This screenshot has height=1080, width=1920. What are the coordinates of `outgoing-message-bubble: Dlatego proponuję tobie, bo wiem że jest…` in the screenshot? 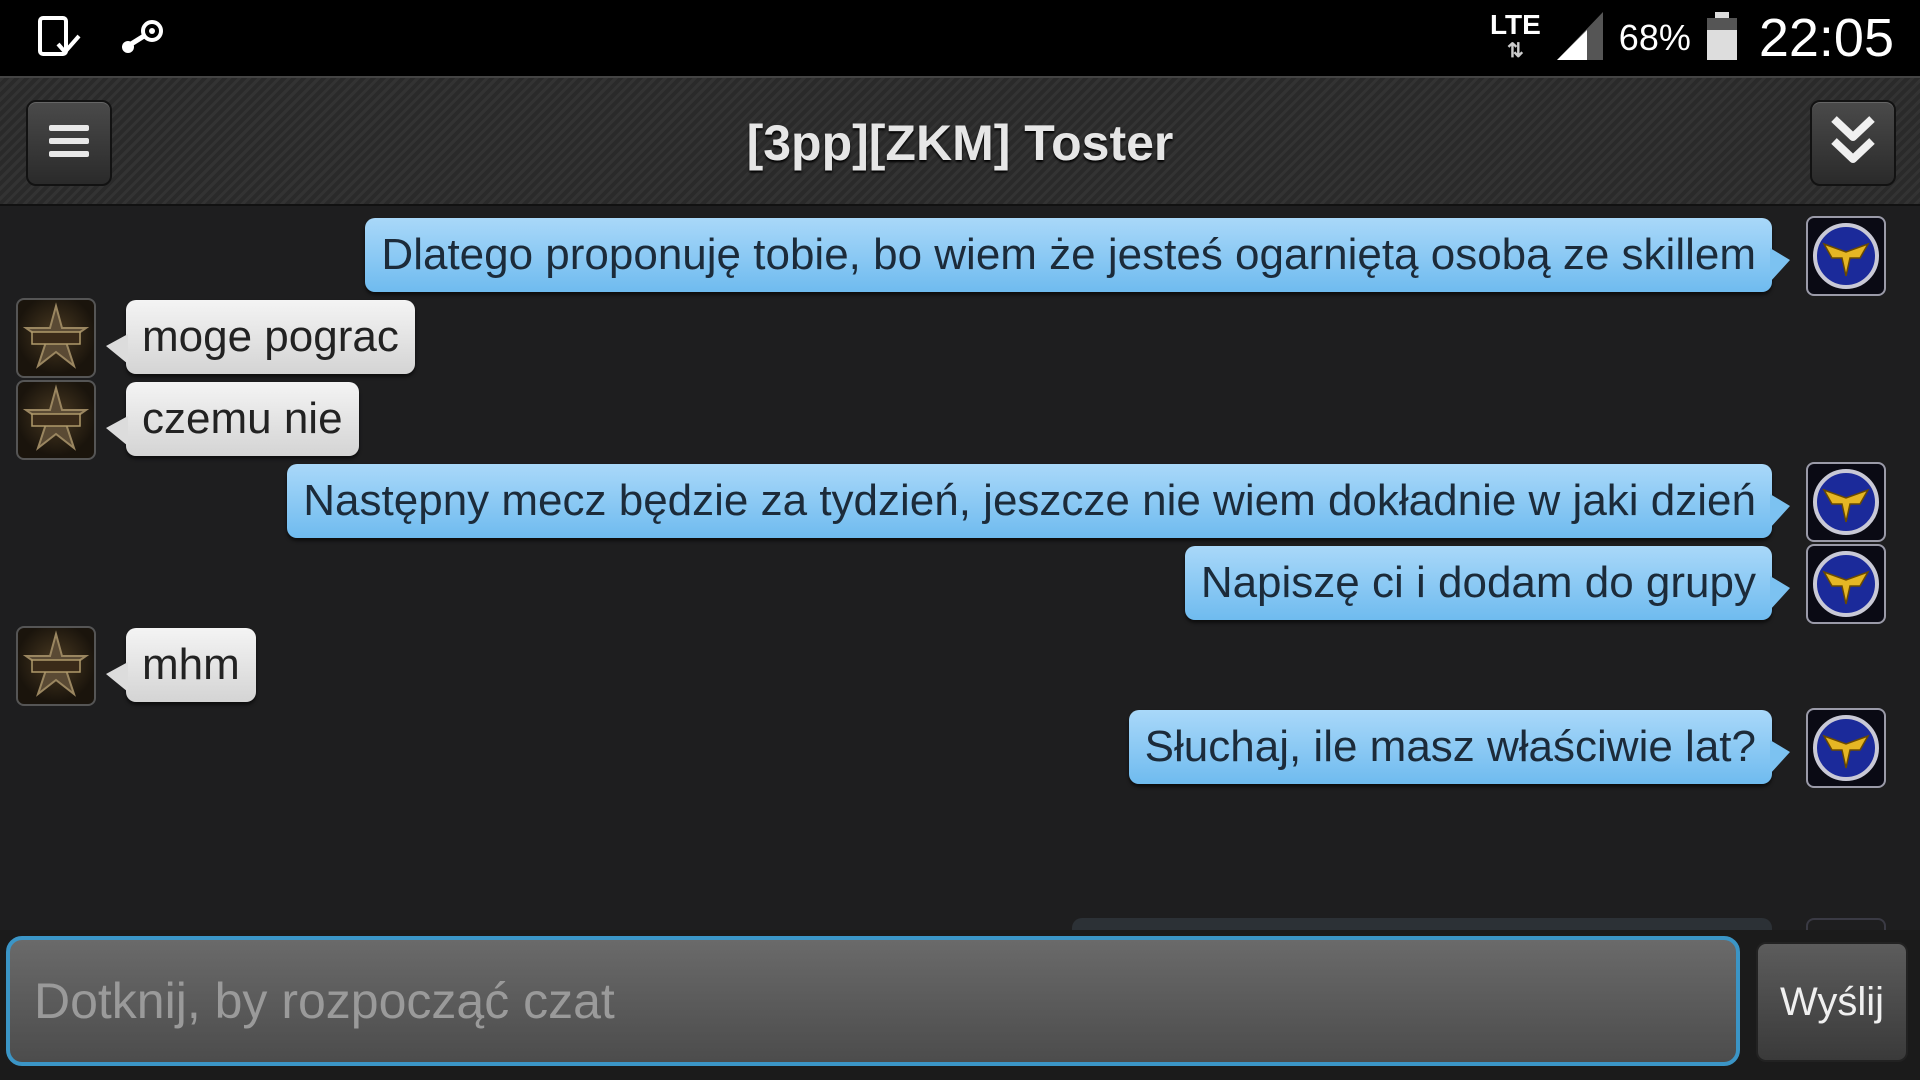 It's located at (1077, 255).